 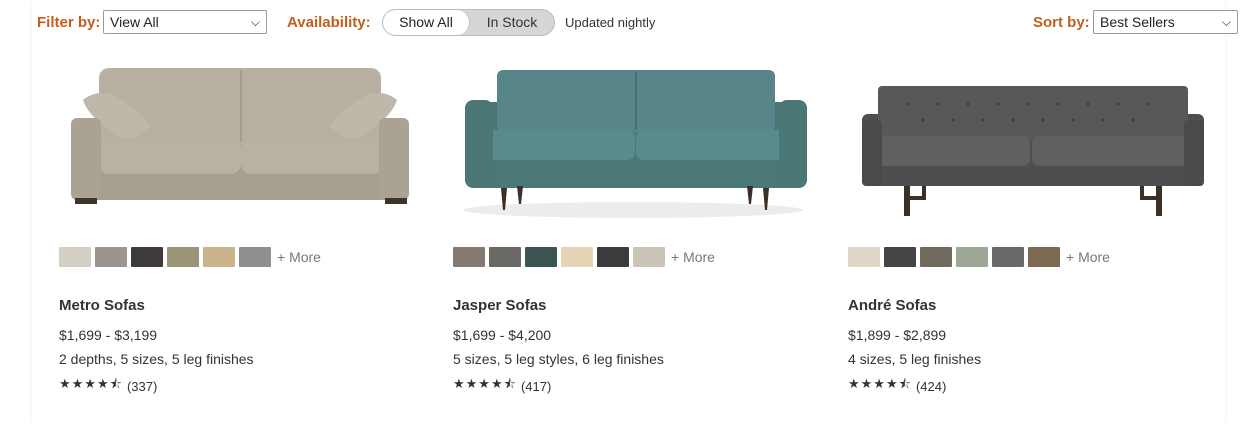 I want to click on product-price: $1,699 - $4,200, so click(x=502, y=335).